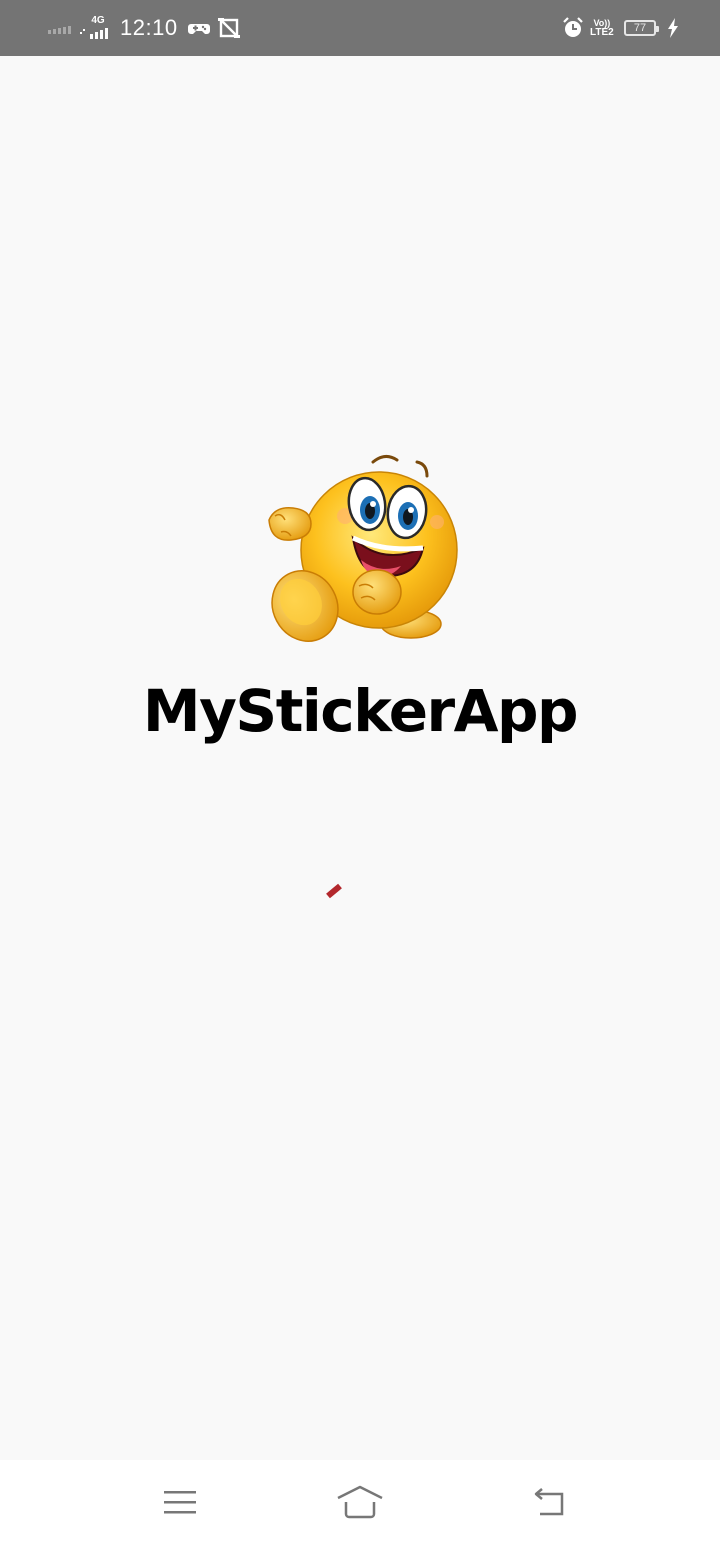 The width and height of the screenshot is (720, 1544). What do you see at coordinates (673, 28) in the screenshot?
I see `charging-icon` at bounding box center [673, 28].